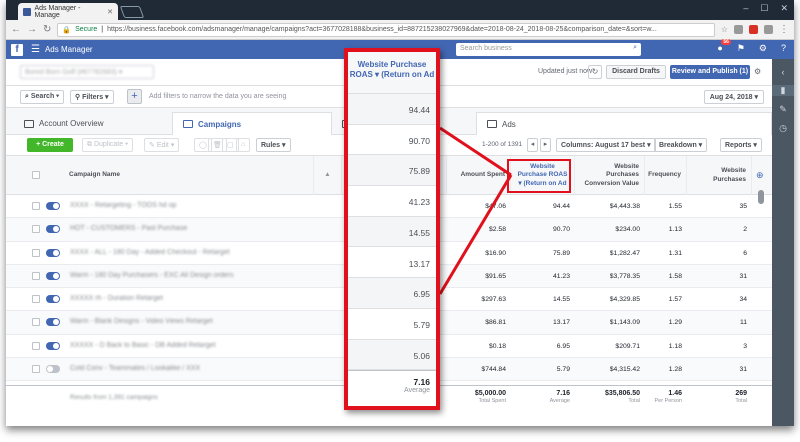 Image resolution: width=800 pixels, height=442 pixels. What do you see at coordinates (243, 145) in the screenshot?
I see `tag-icon: ⌂` at bounding box center [243, 145].